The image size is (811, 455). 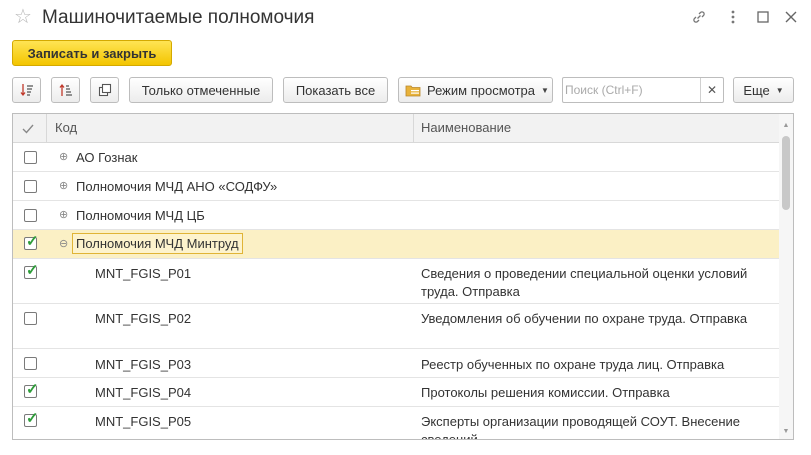 What do you see at coordinates (157, 243) in the screenshot?
I see `row-code: Полномочия МЧД Минтруд` at bounding box center [157, 243].